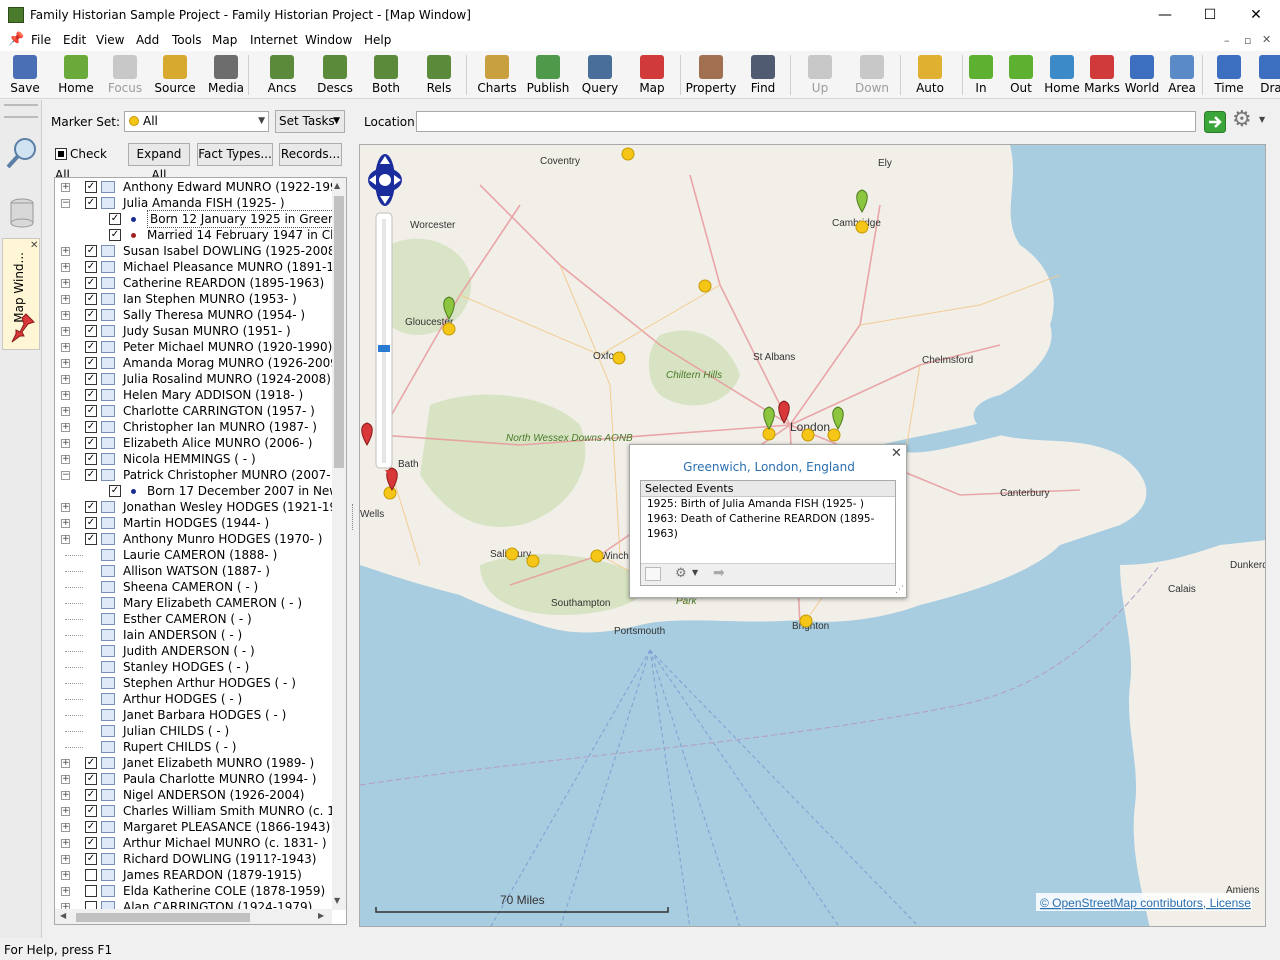 The image size is (1280, 960). Describe the element at coordinates (193, 731) in the screenshot. I see `tree-record-row: Julian CHILDS ( - )` at that location.